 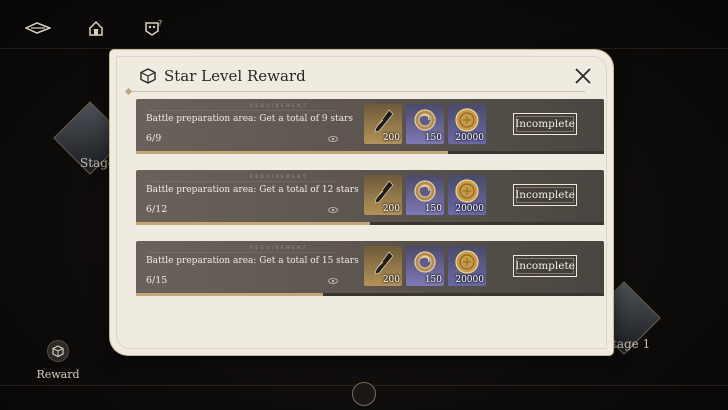 I want to click on bg-divider, so click(x=364, y=48).